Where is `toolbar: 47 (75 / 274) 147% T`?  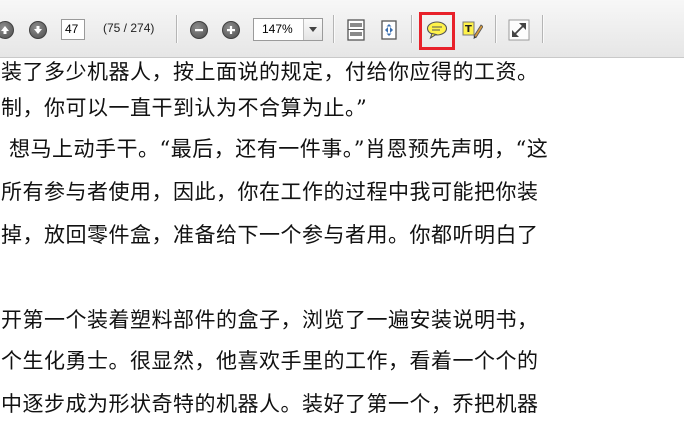 toolbar: 47 (75 / 274) 147% T is located at coordinates (342, 29).